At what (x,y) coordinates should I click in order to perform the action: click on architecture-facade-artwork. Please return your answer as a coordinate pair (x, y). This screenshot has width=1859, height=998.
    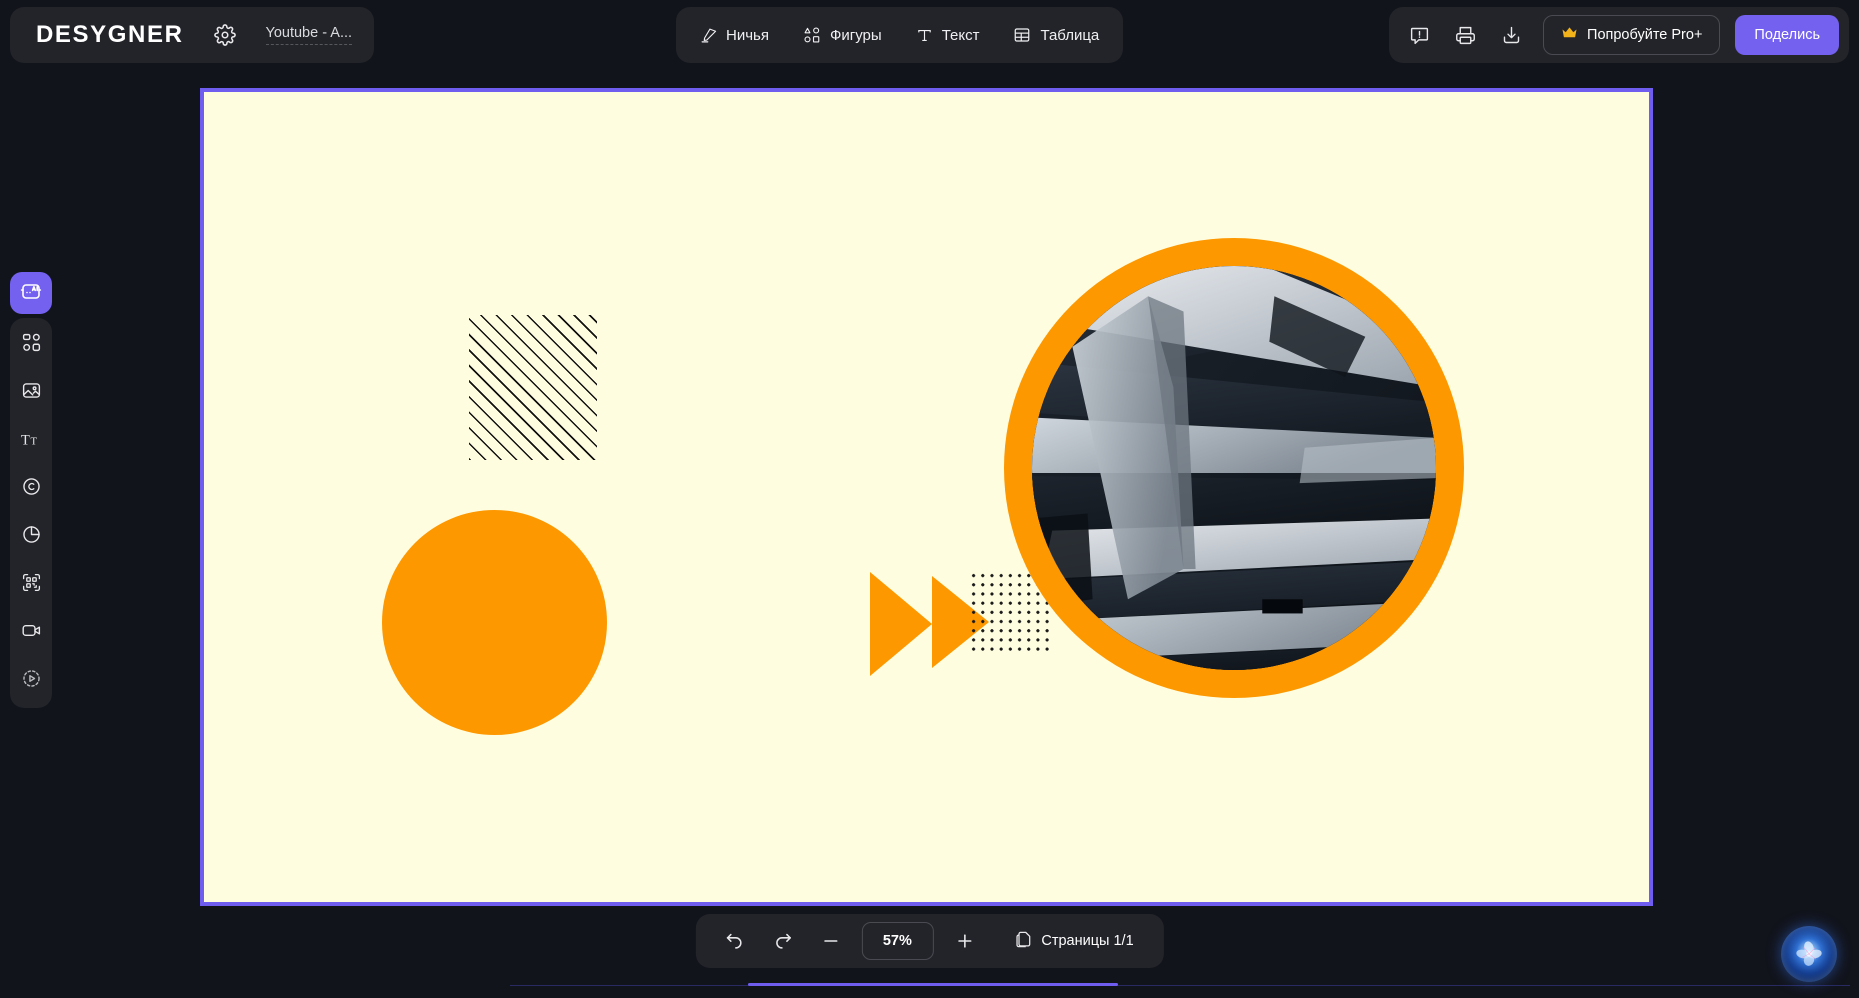
    Looking at the image, I should click on (1234, 468).